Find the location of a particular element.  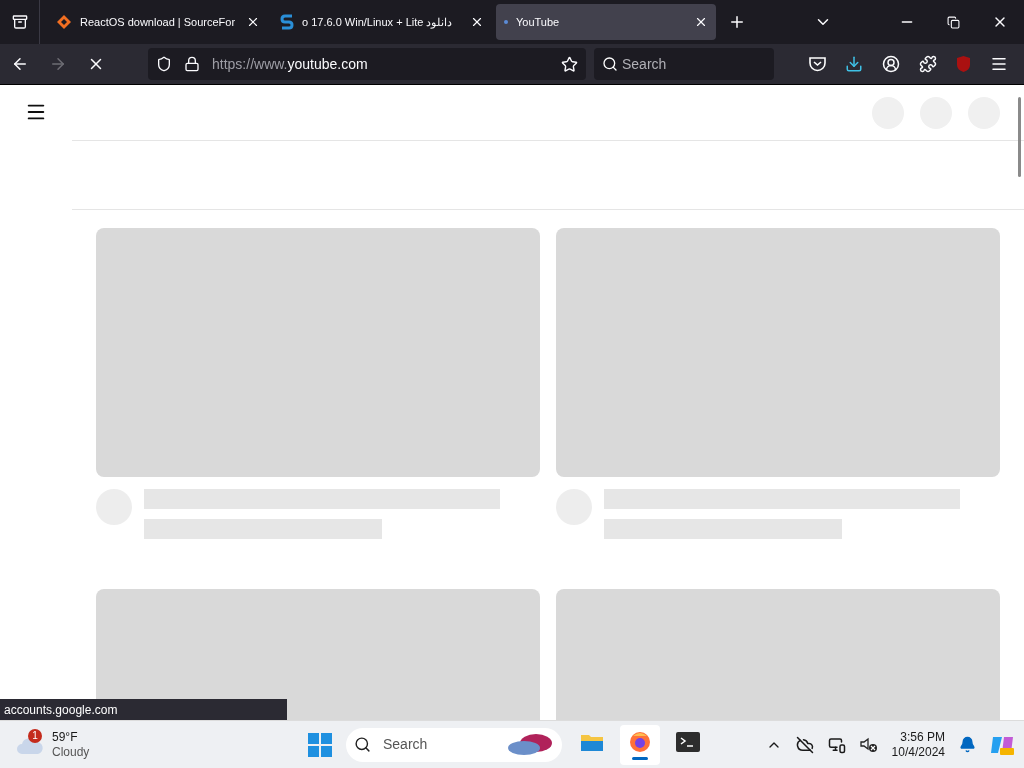

forward-arrow-icon is located at coordinates (58, 64).